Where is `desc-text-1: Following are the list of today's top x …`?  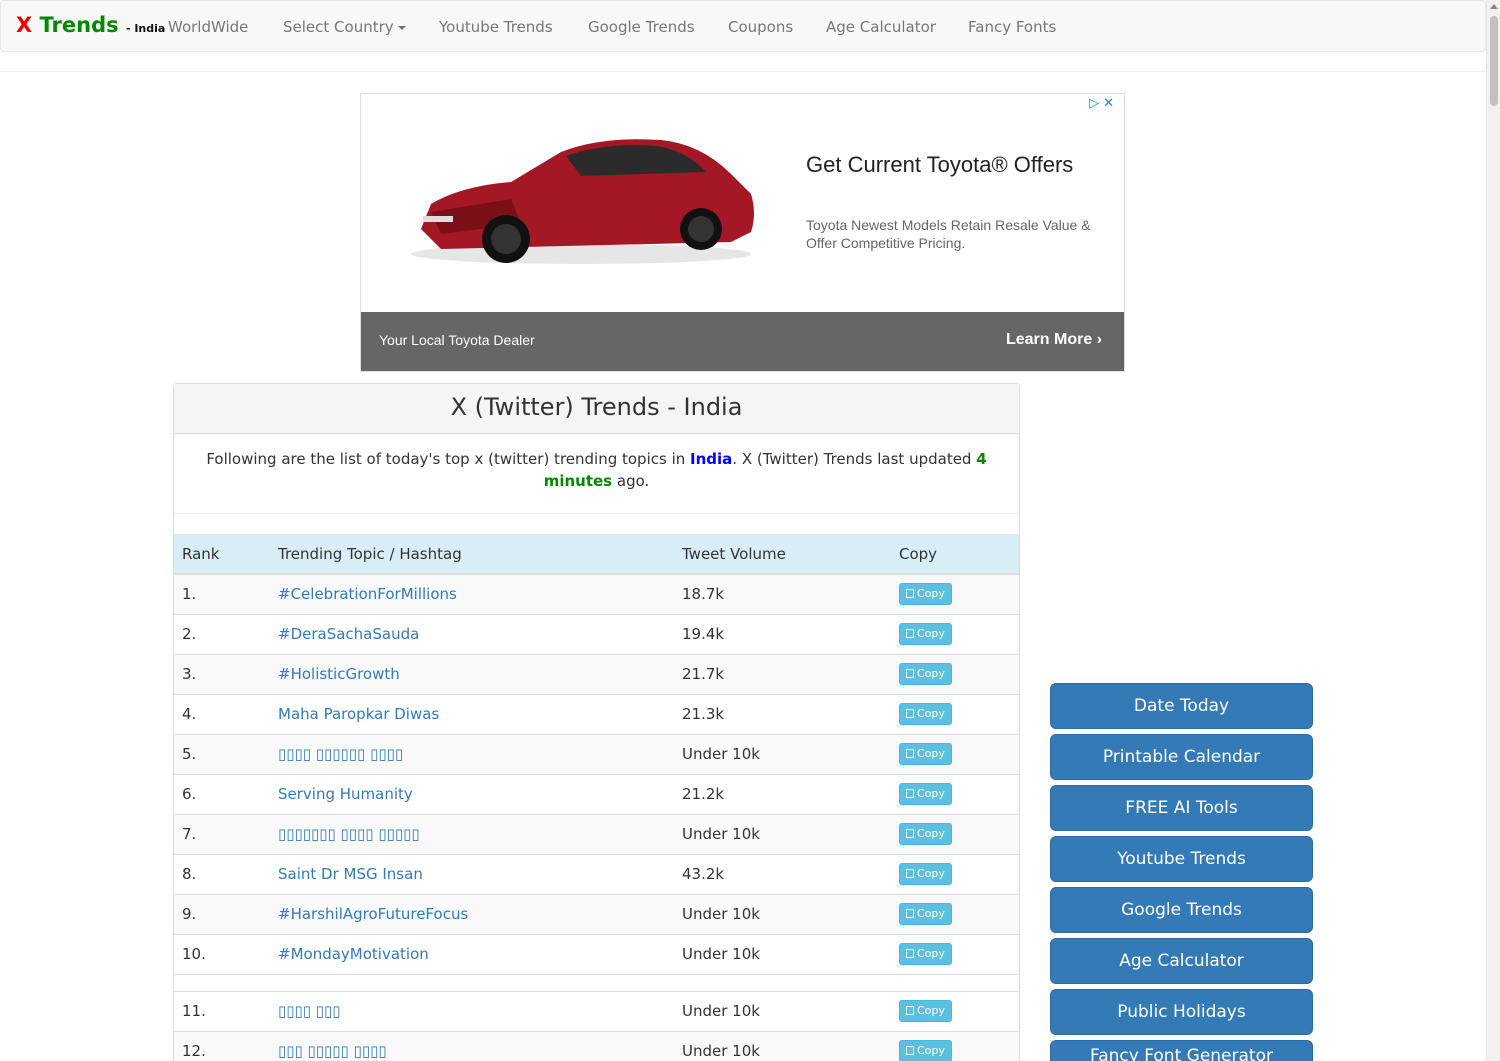 desc-text-1: Following are the list of today's top x … is located at coordinates (448, 459).